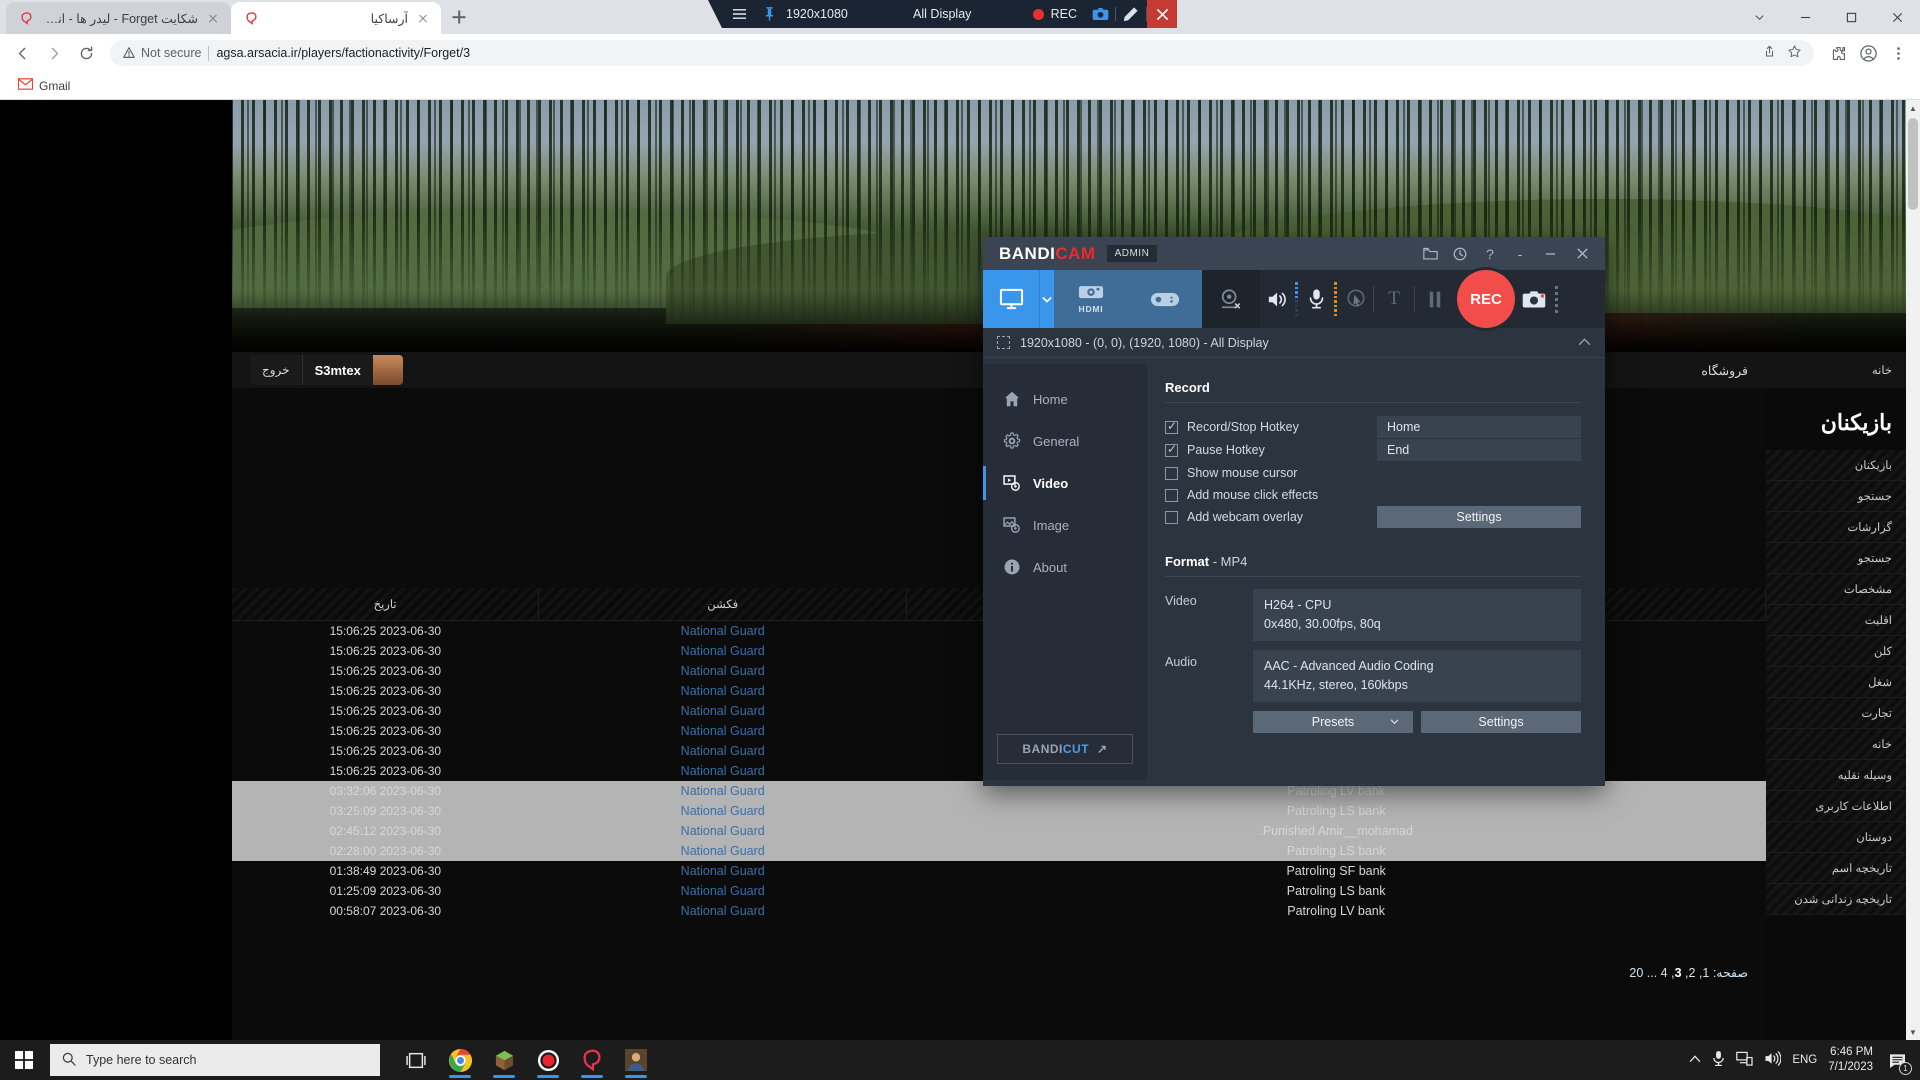 The image size is (1920, 1080). What do you see at coordinates (1479, 517) in the screenshot?
I see `record-option-control-4: Settings` at bounding box center [1479, 517].